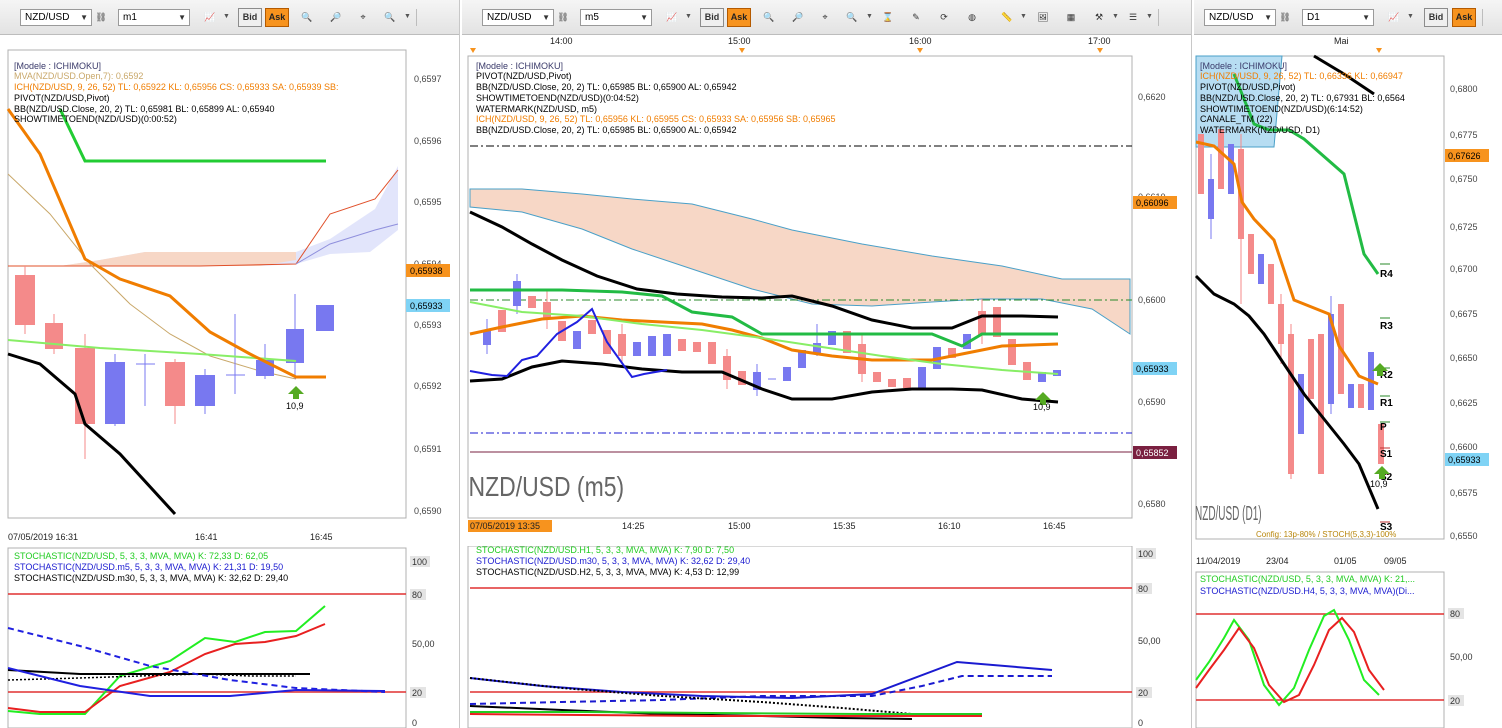  Describe the element at coordinates (428, 141) in the screenshot. I see `y-tick: 0,6596` at that location.